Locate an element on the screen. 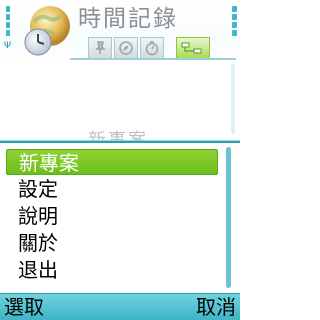  menu-item-exit: 退出 is located at coordinates (112, 270).